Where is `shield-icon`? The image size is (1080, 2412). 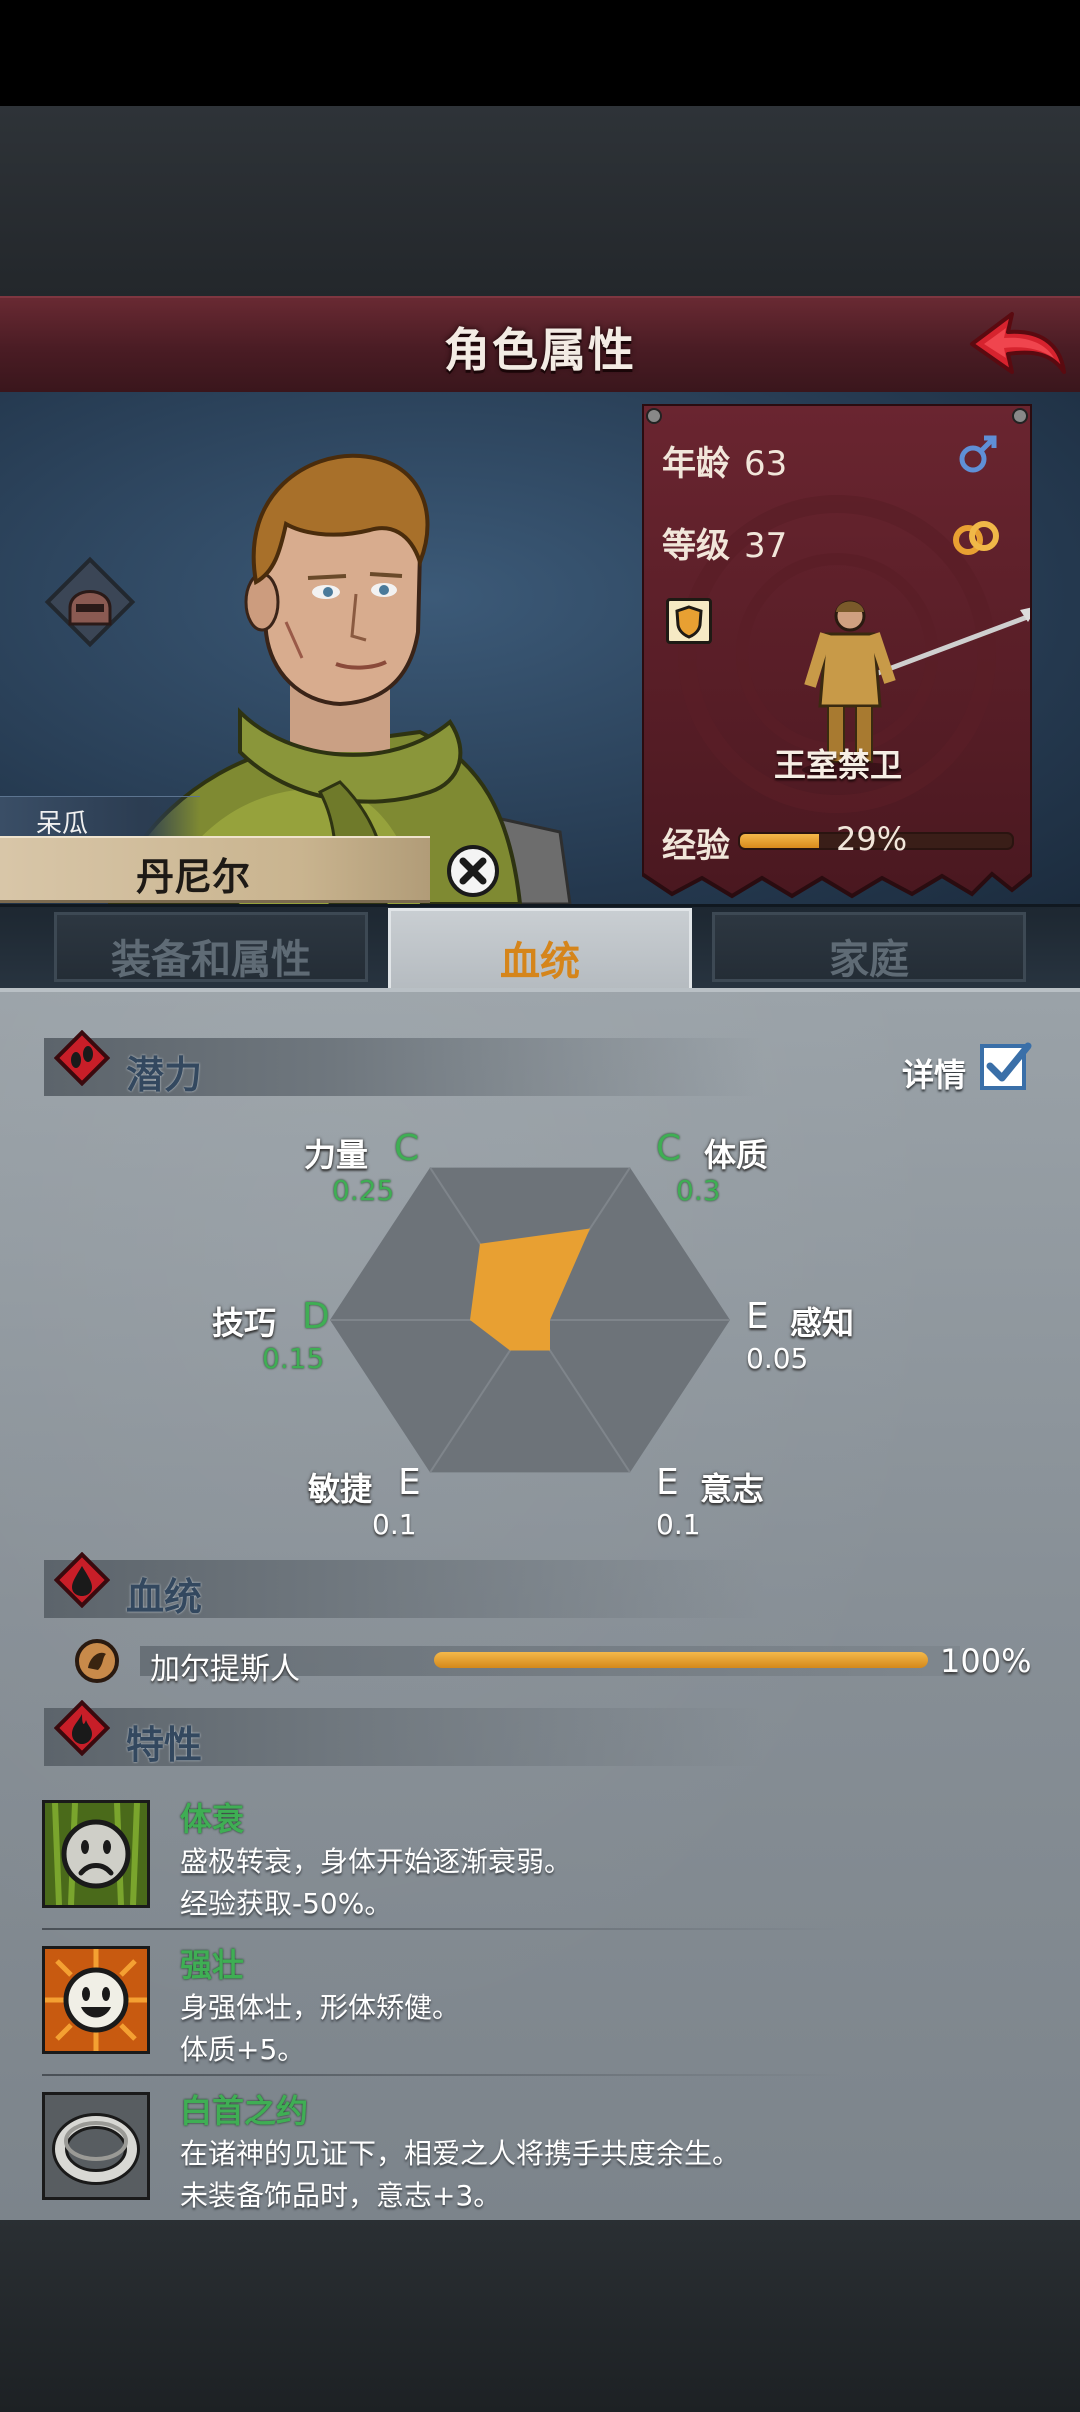 shield-icon is located at coordinates (689, 622).